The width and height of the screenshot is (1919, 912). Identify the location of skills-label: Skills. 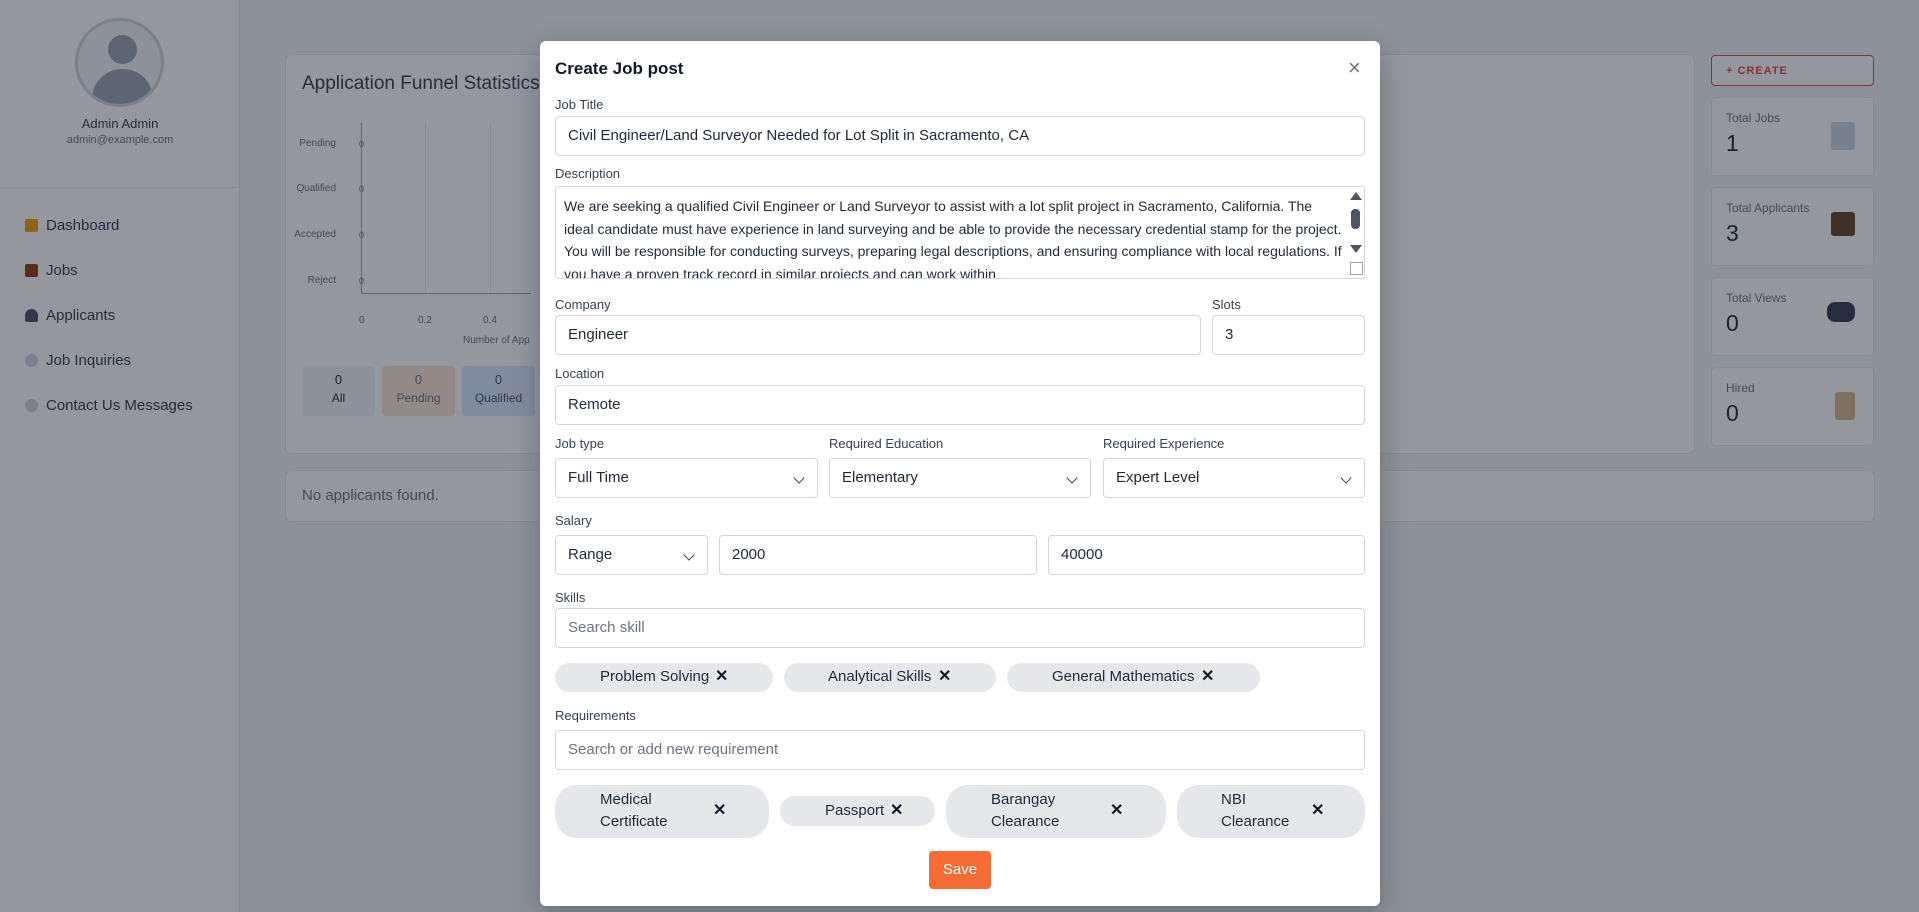
(570, 597).